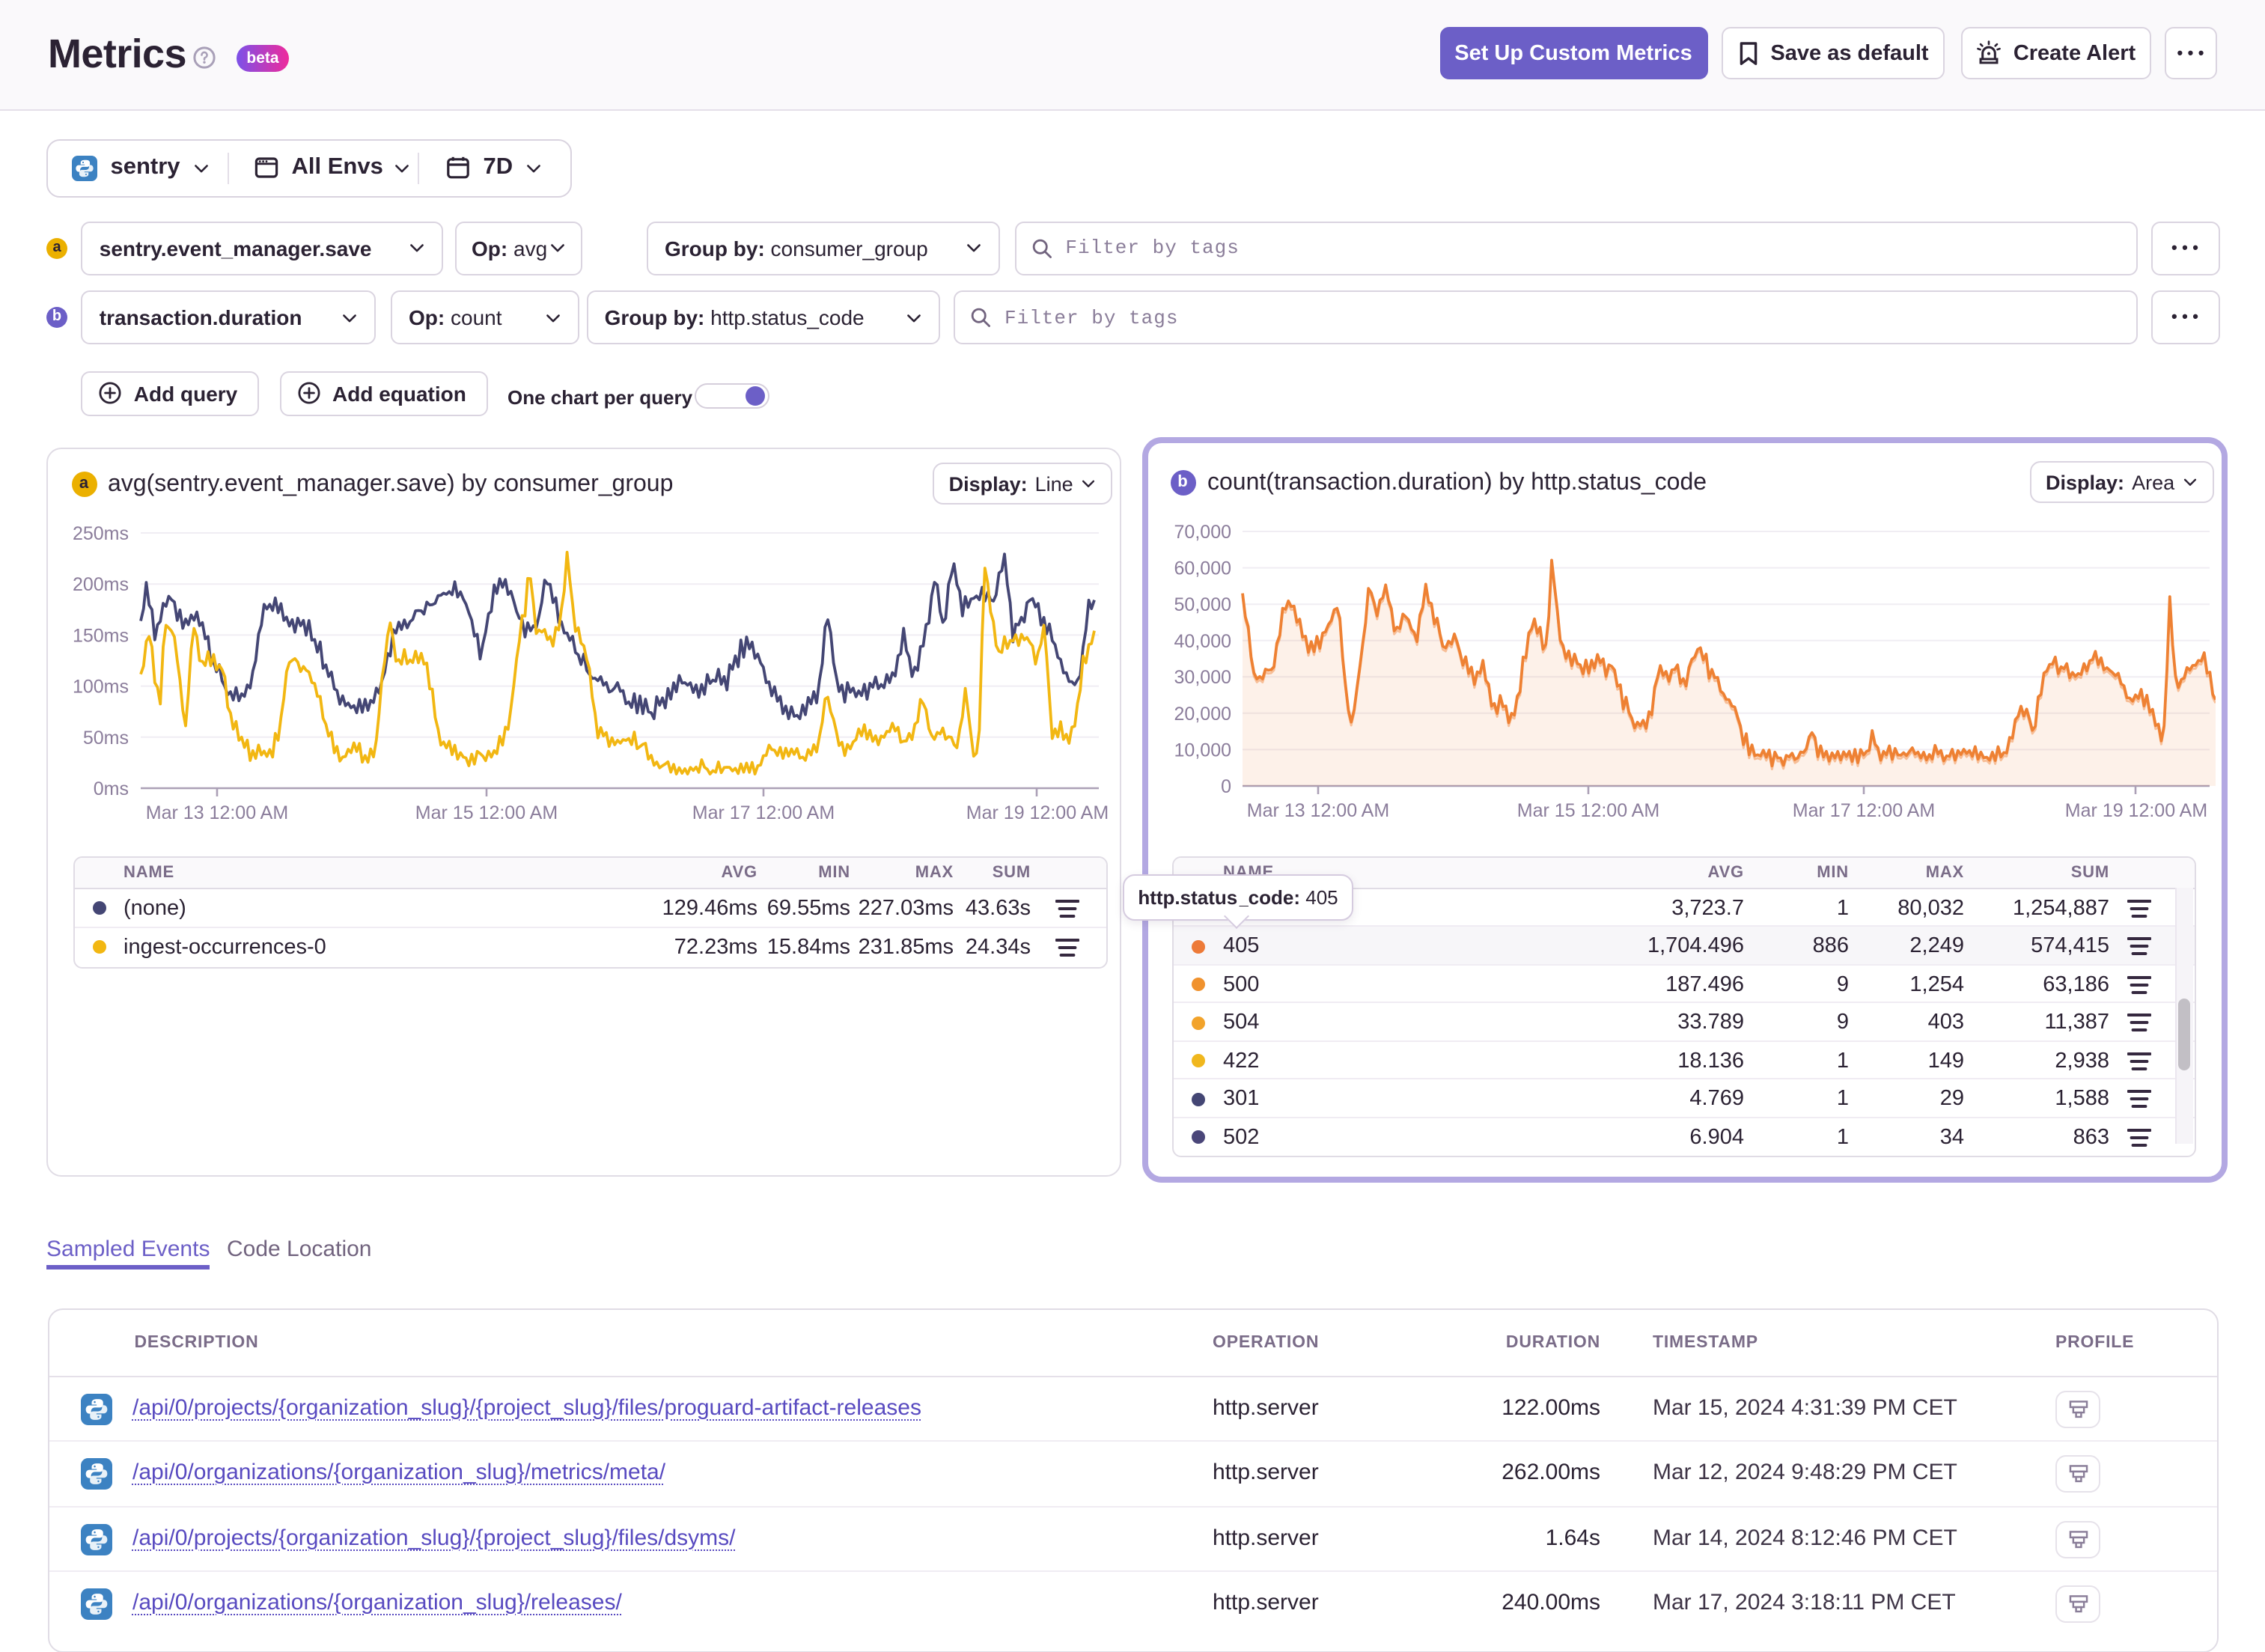 The image size is (2265, 1652). I want to click on svg-text: 20,000, so click(1202, 714).